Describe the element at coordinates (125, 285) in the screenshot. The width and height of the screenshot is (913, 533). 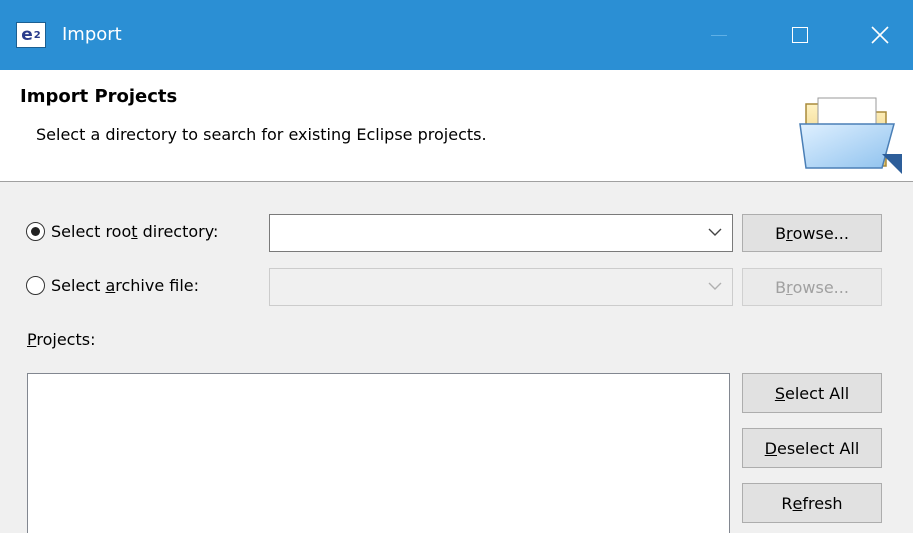
I see `archive-file-label: Select archive file:` at that location.